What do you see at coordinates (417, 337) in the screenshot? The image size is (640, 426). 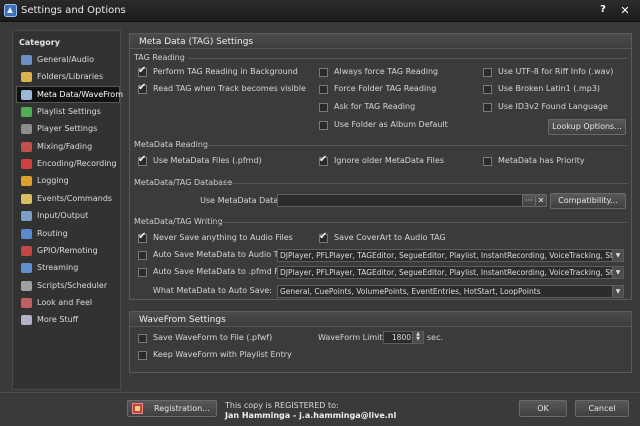 I see `spinner-arrows-icon: ▲ ▼` at bounding box center [417, 337].